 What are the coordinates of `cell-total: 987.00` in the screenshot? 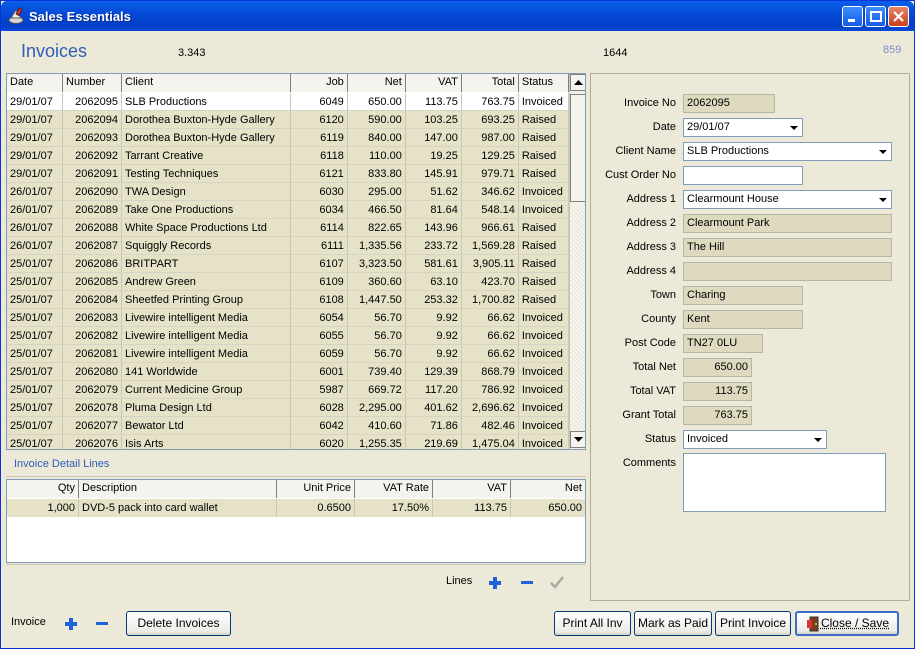 It's located at (490, 138).